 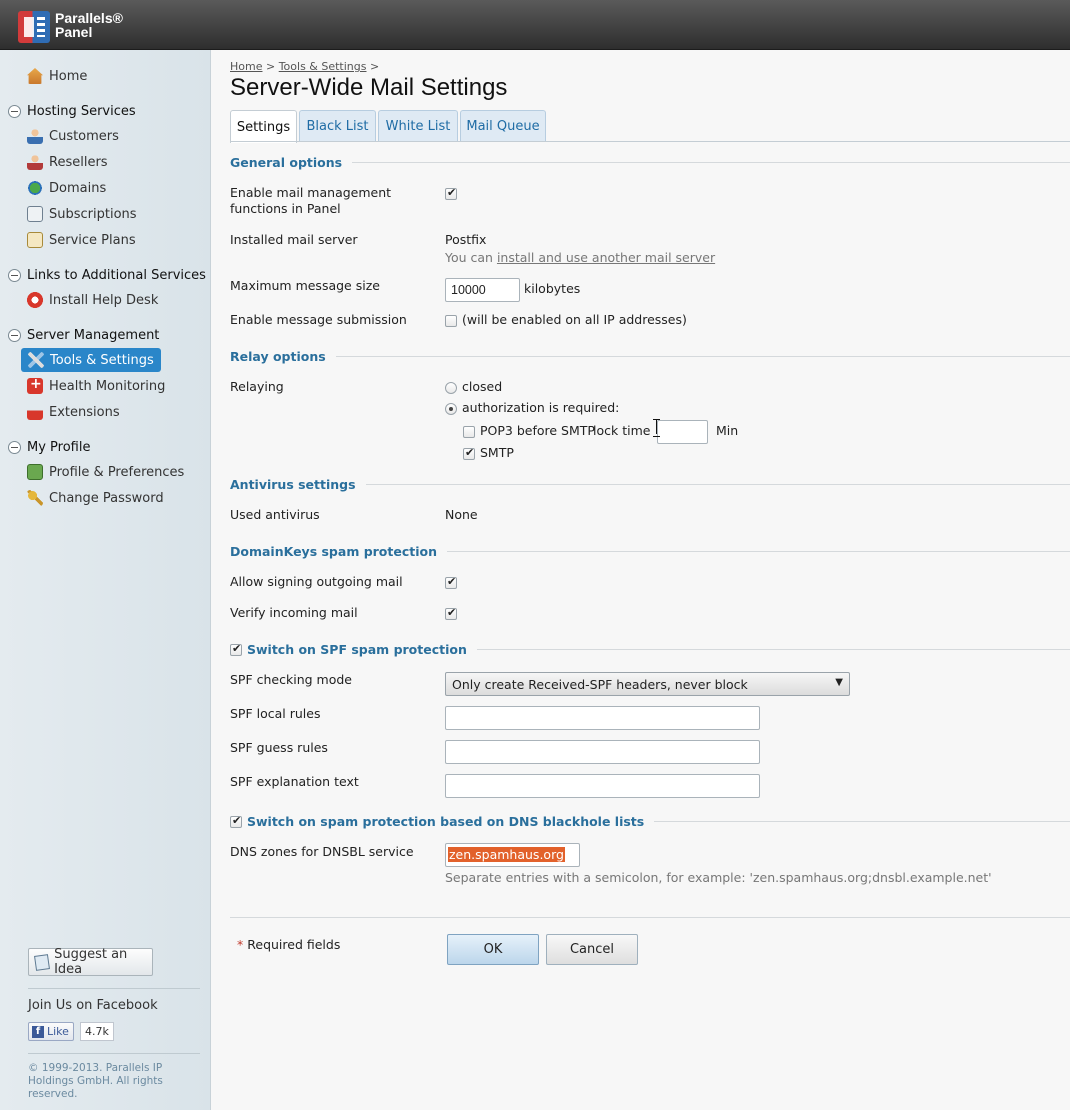 I want to click on sidebar-item-label: Resellers, so click(x=78, y=162).